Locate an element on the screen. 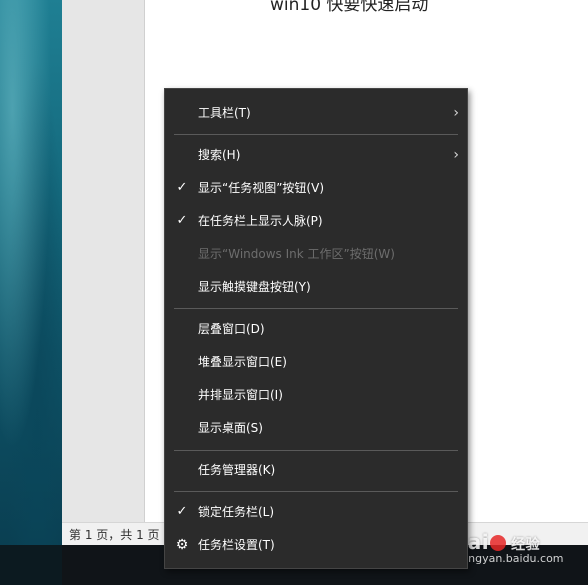 Image resolution: width=588 pixels, height=585 pixels. menu-item-taskbar-settings: ⚙ 任务栏设置(T) is located at coordinates (316, 545).